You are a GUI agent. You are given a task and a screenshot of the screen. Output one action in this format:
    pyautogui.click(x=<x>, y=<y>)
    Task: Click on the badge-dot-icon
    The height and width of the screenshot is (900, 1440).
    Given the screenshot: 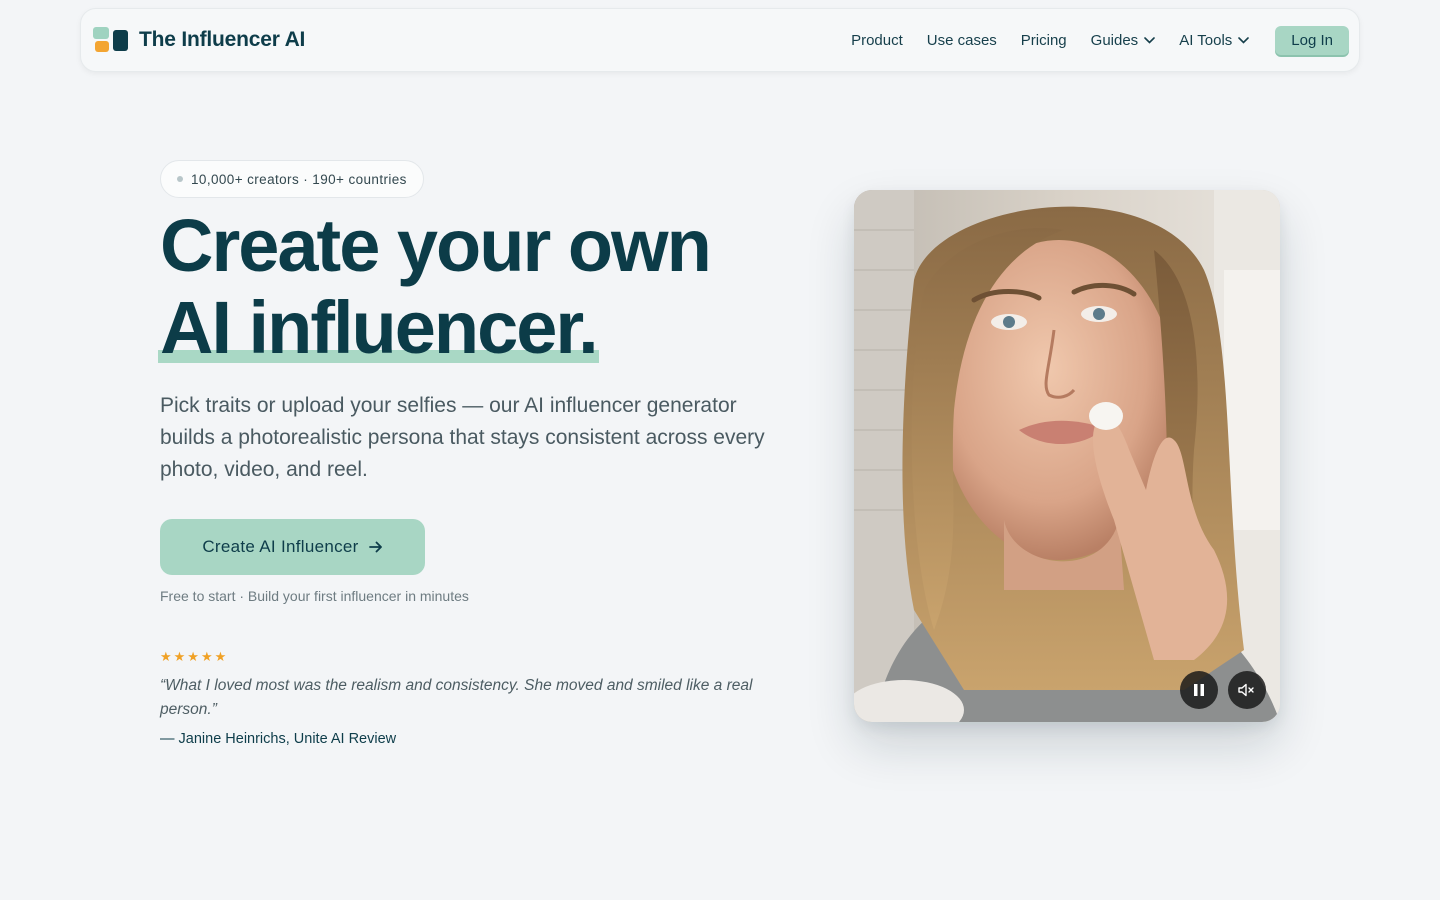 What is the action you would take?
    pyautogui.click(x=180, y=179)
    